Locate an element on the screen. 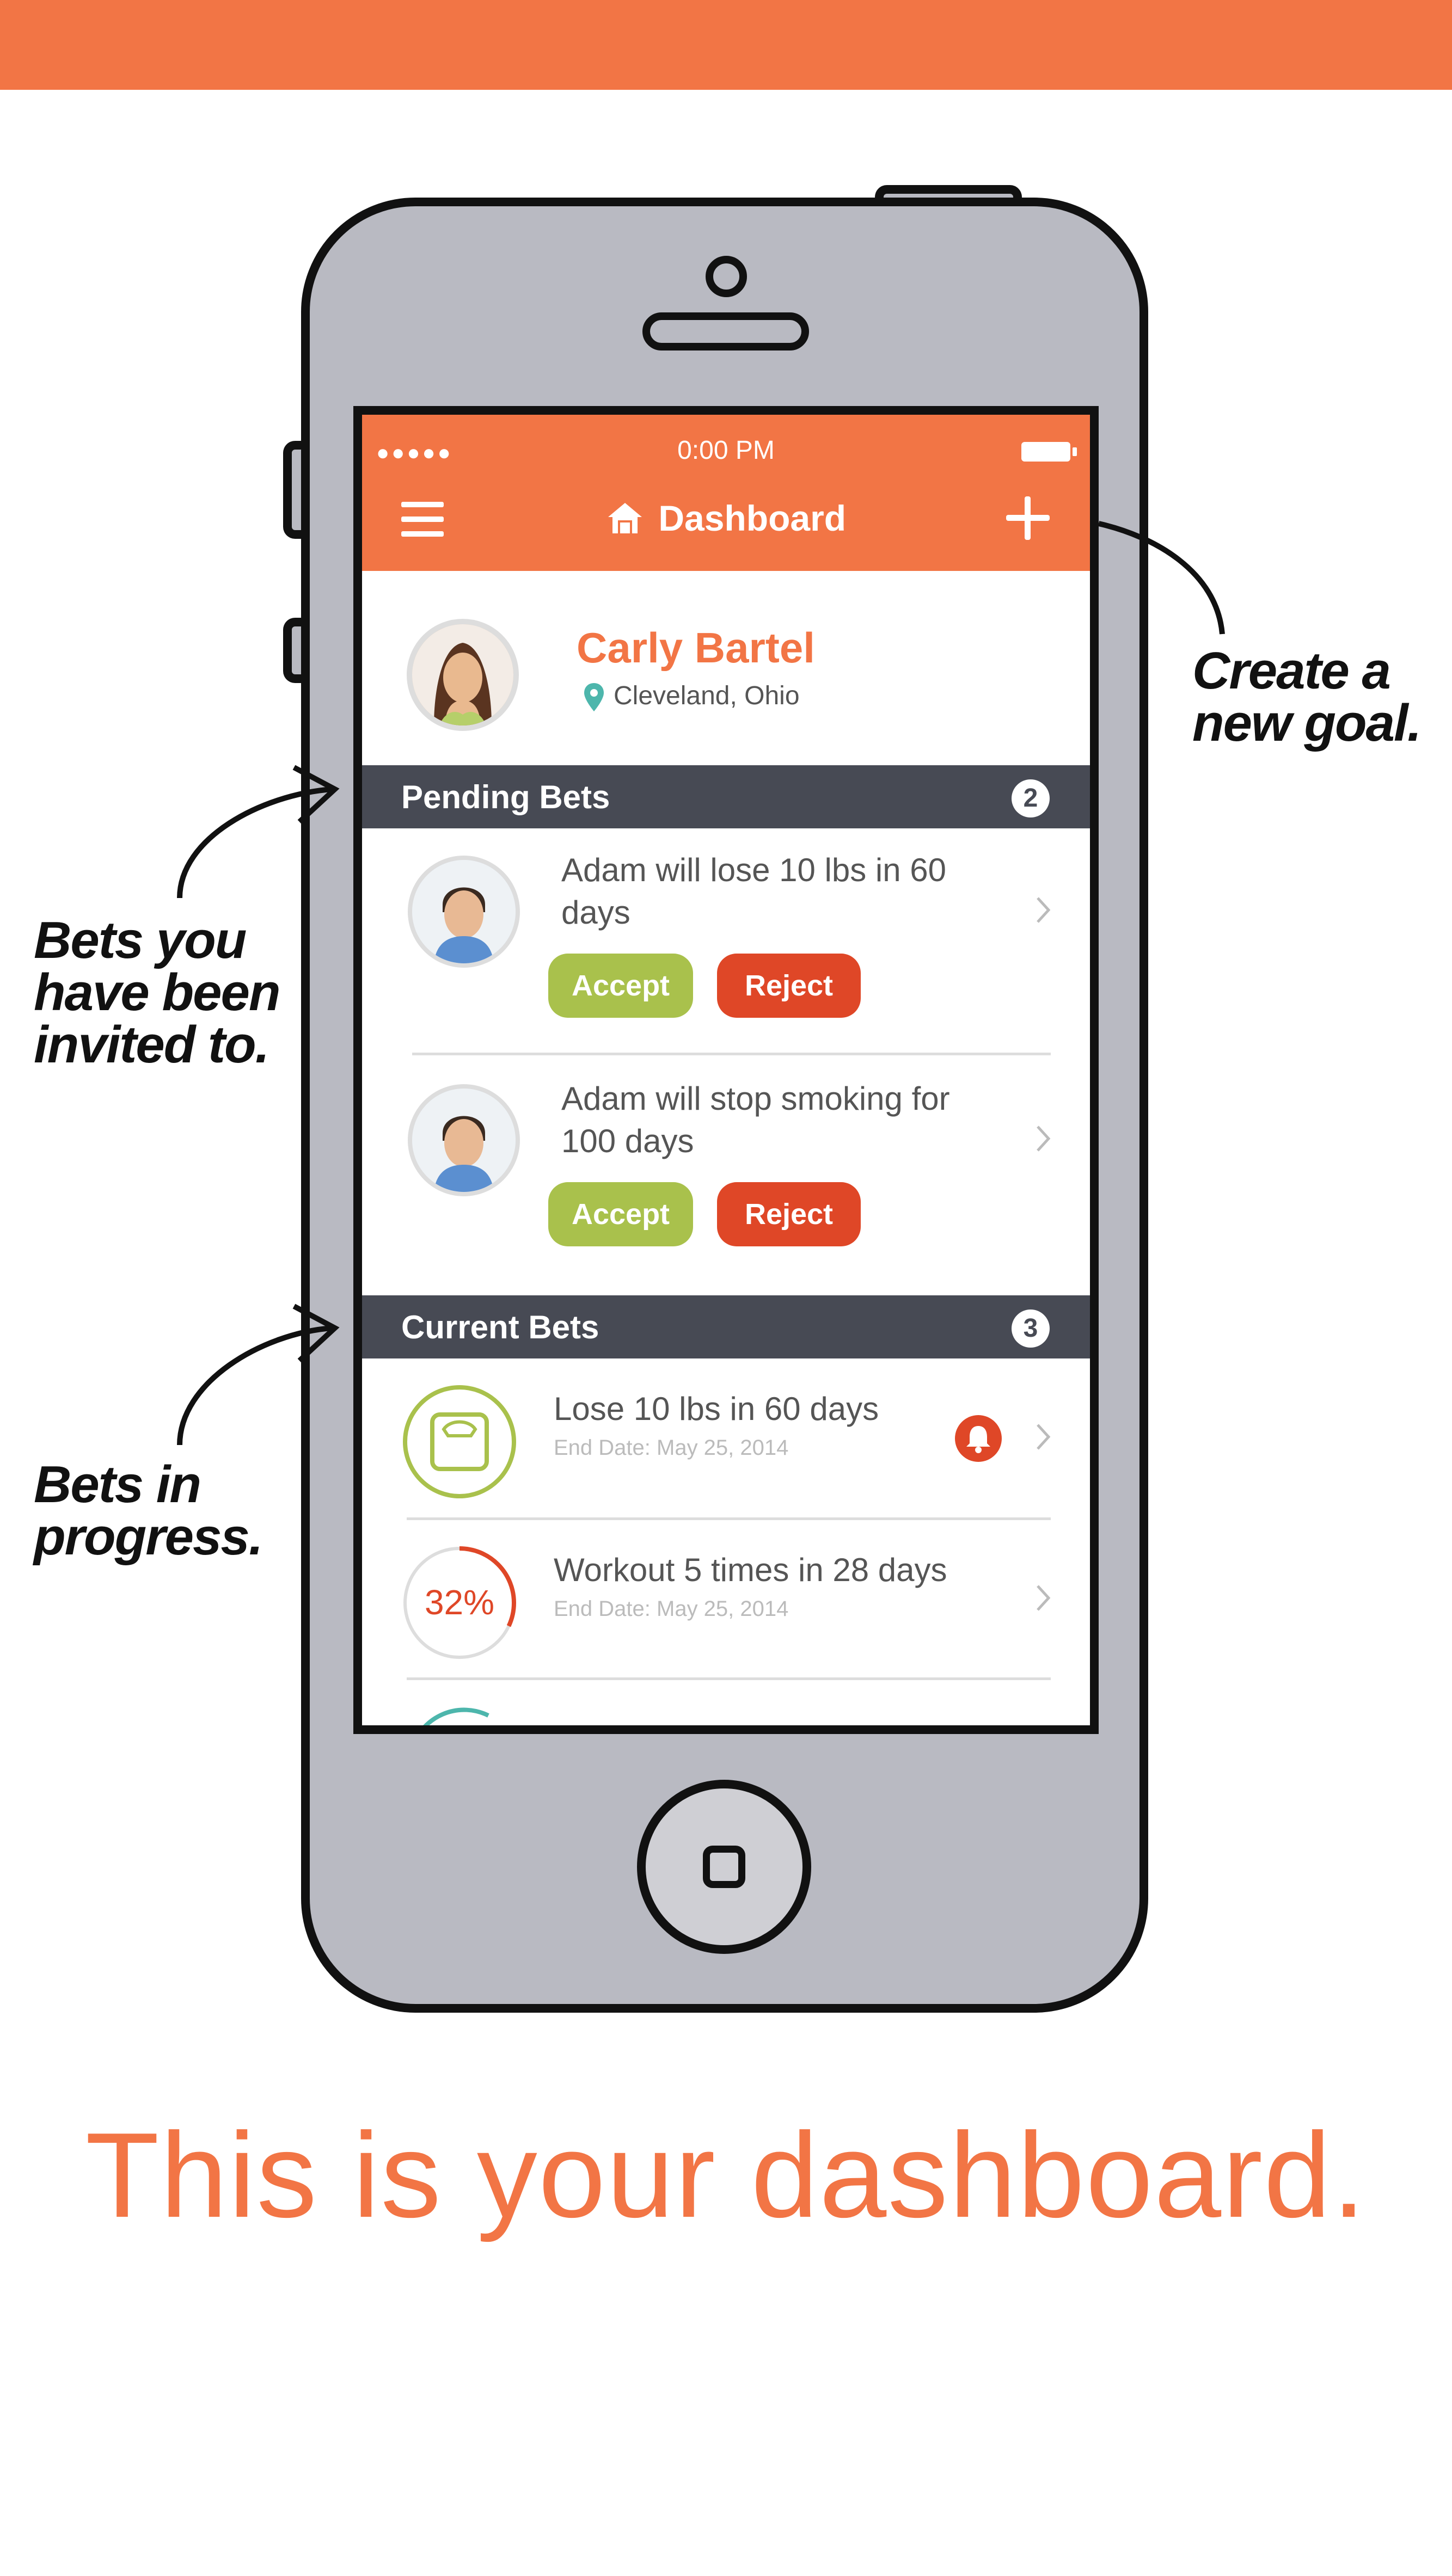 This screenshot has height=2576, width=1452. tagline: This is your dashboard. is located at coordinates (726, 2175).